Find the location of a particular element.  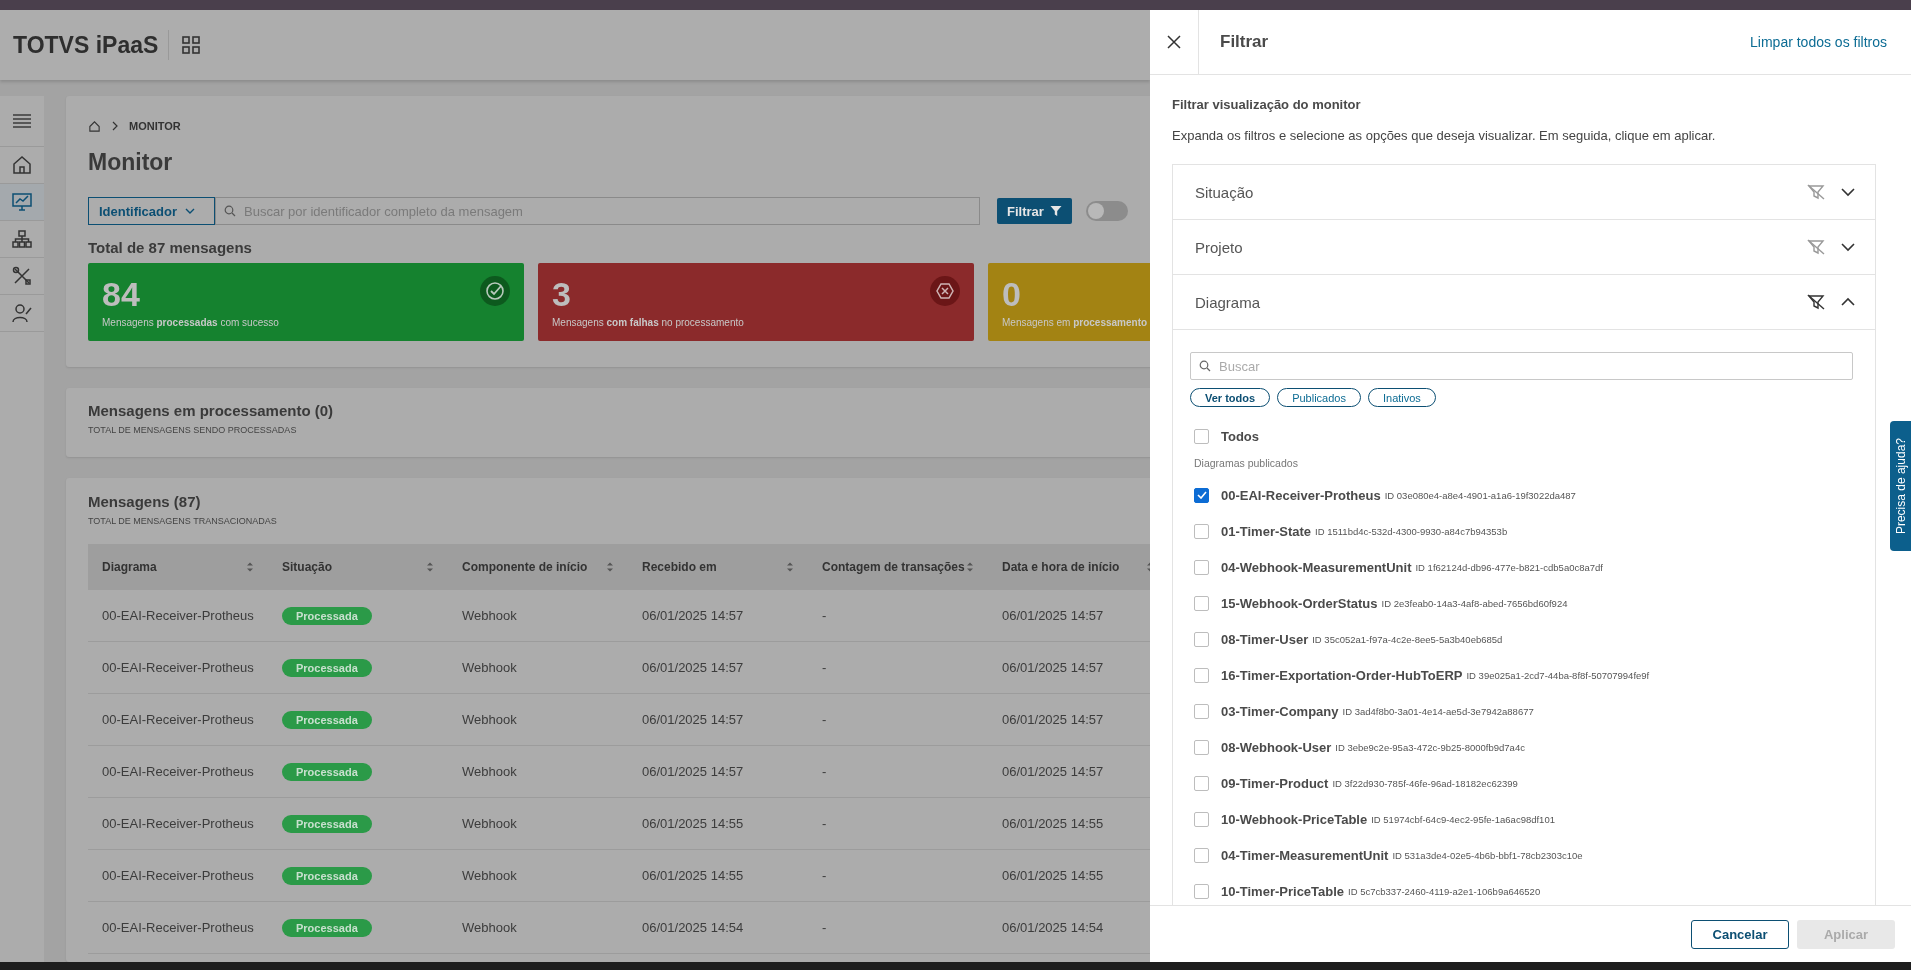

option-label: 08-Timer-User is located at coordinates (1265, 639).